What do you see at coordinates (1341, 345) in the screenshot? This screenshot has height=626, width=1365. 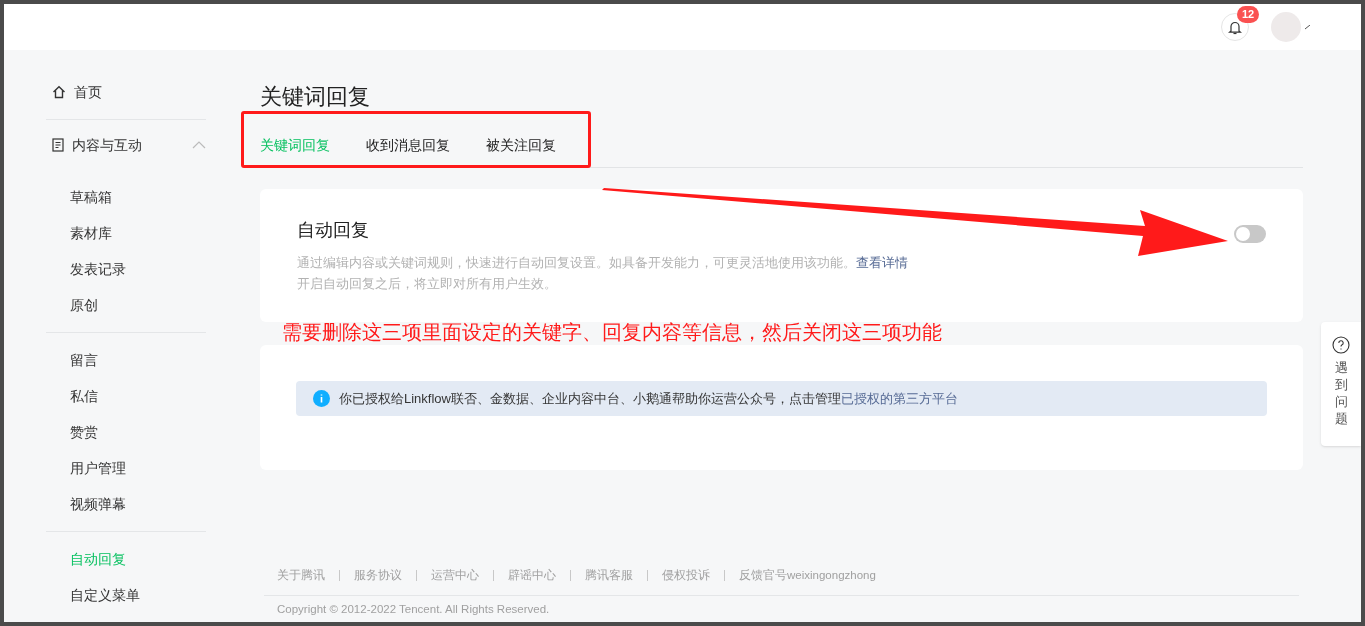 I see `help-icon` at bounding box center [1341, 345].